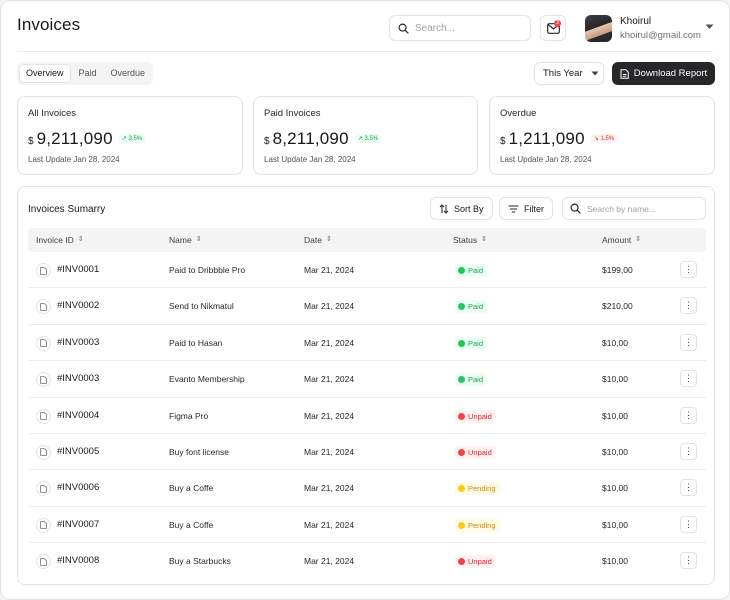 The image size is (730, 600). I want to click on avatar, so click(598, 28).